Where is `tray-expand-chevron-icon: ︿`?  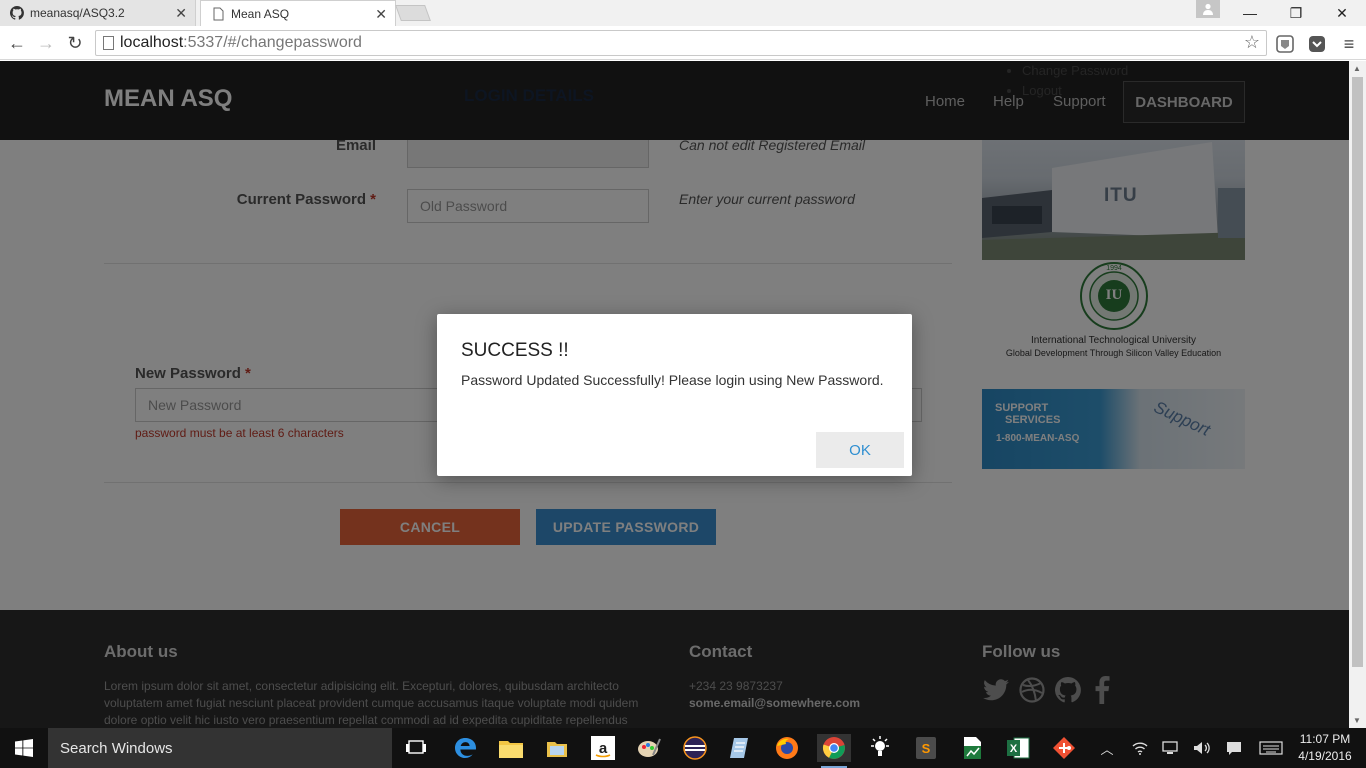 tray-expand-chevron-icon: ︿ is located at coordinates (1107, 748).